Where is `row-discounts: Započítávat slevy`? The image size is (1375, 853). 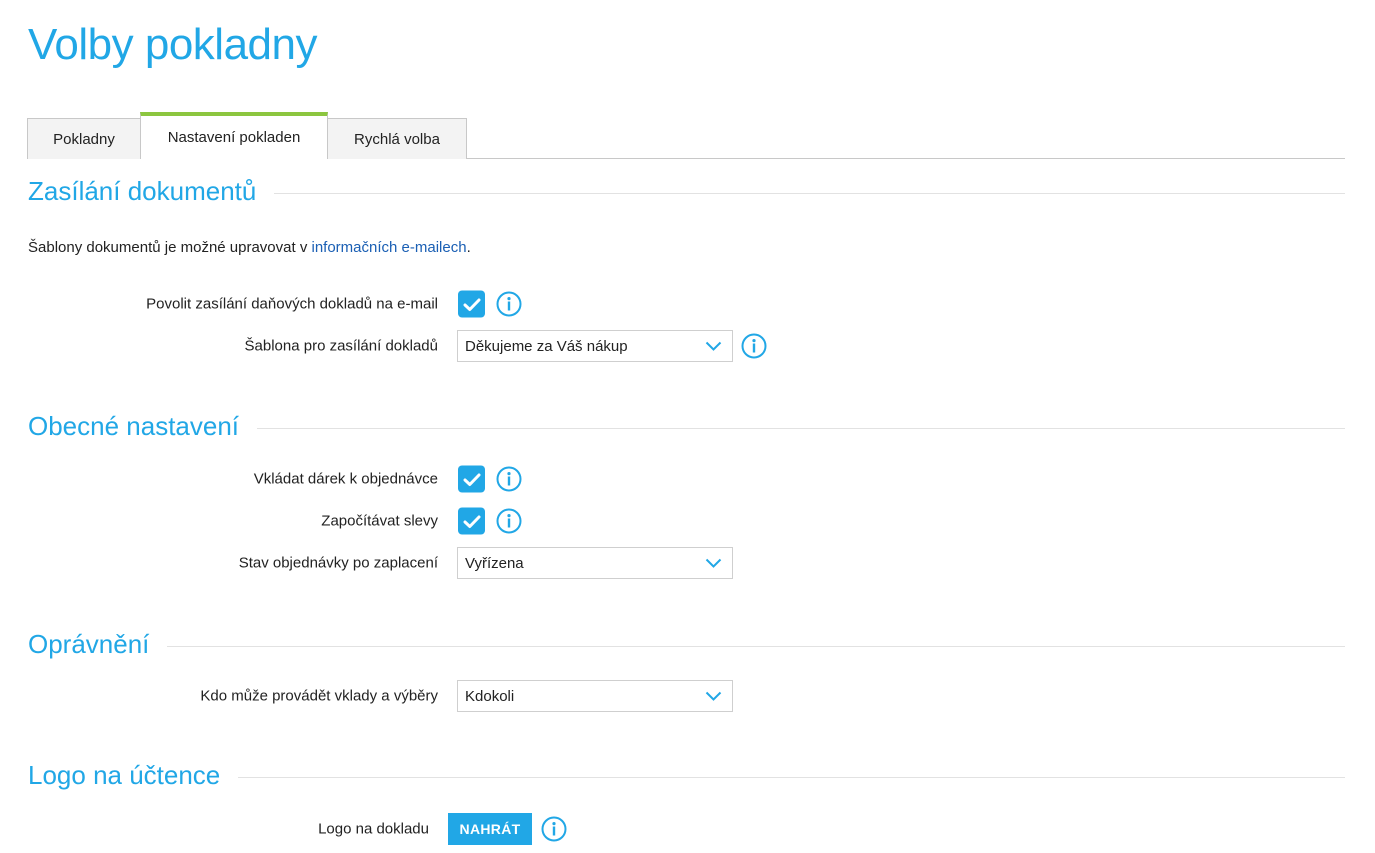
row-discounts: Započítávat slevy is located at coordinates (450, 521).